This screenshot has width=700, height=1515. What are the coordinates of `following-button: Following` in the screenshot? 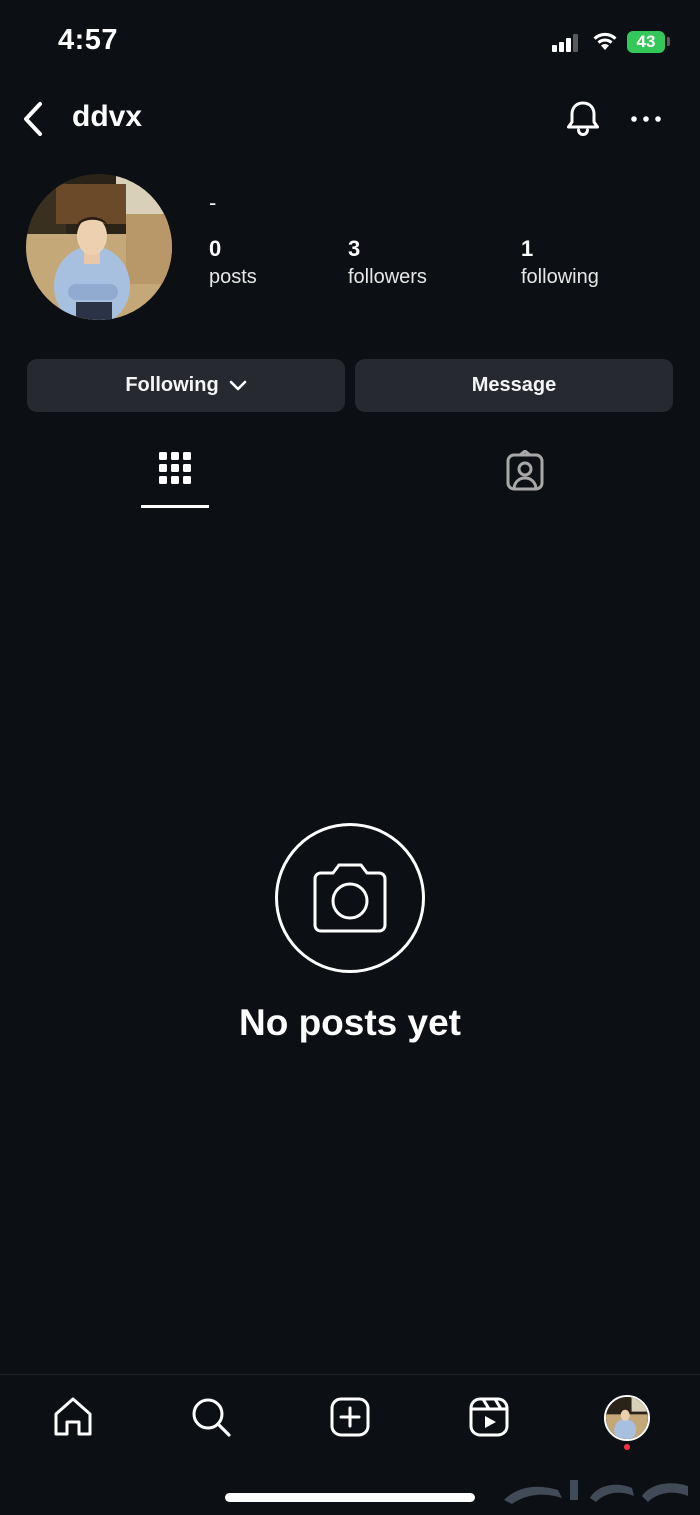 It's located at (186, 385).